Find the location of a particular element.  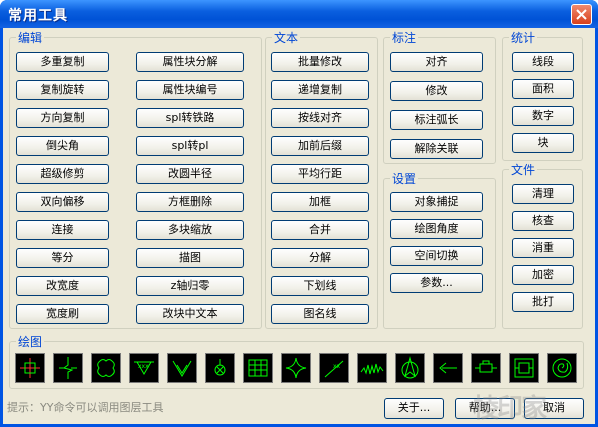

draw-tool-slope: xx is located at coordinates (334, 368).